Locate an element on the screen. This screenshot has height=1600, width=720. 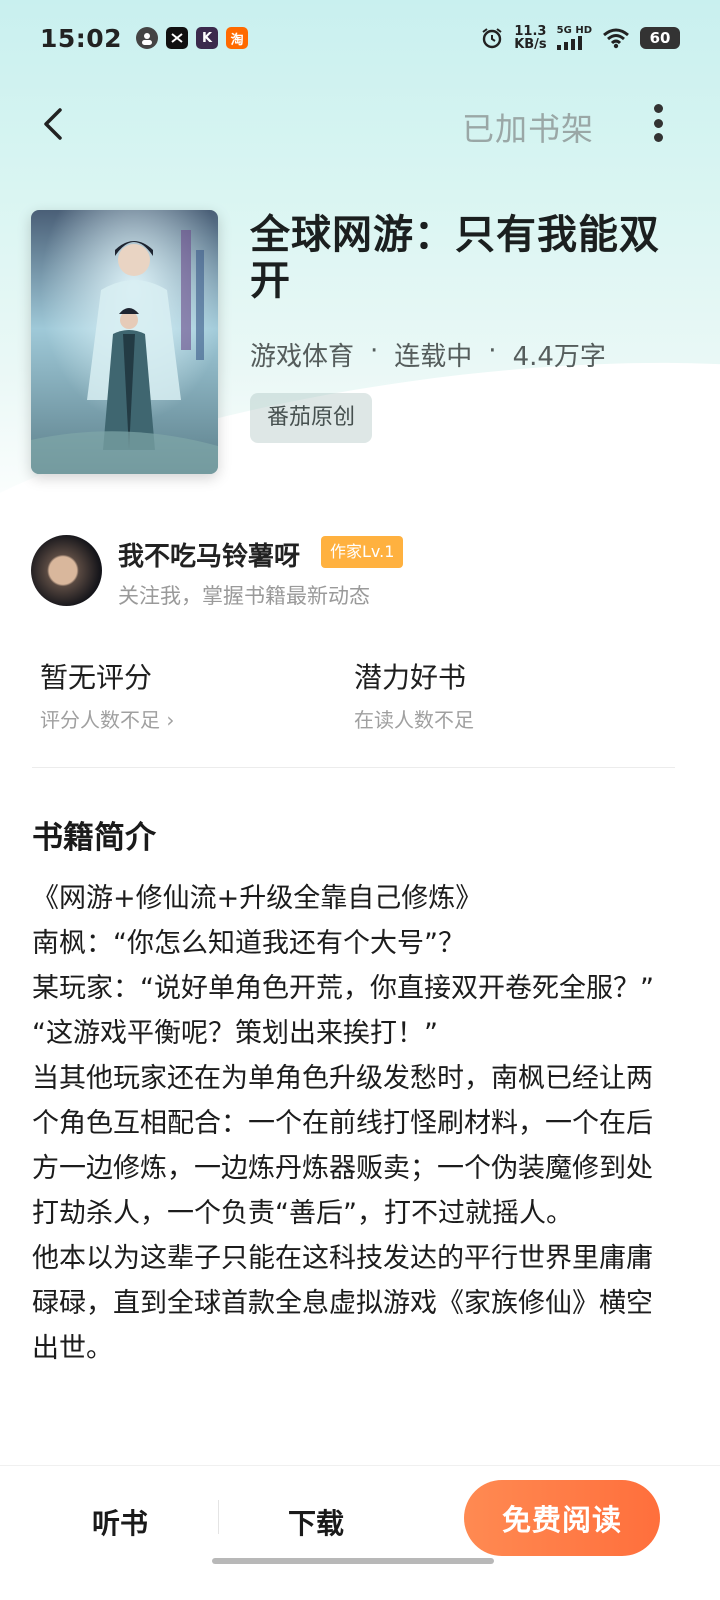
k-app-icon: K is located at coordinates (207, 38).